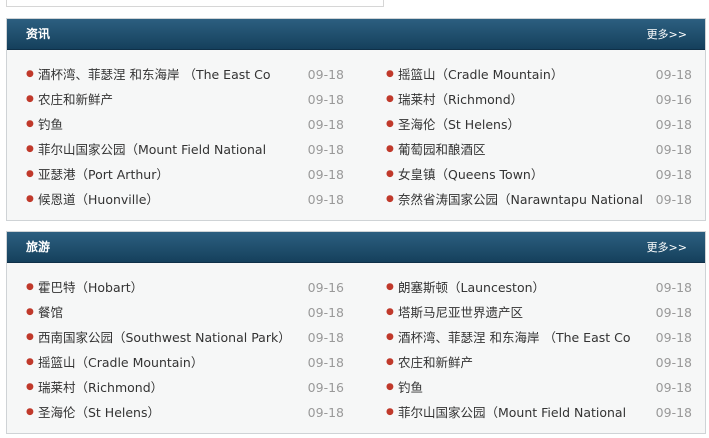 The width and height of the screenshot is (709, 438). Describe the element at coordinates (164, 174) in the screenshot. I see `item-title: 亚瑟港（Port Arthur）` at that location.